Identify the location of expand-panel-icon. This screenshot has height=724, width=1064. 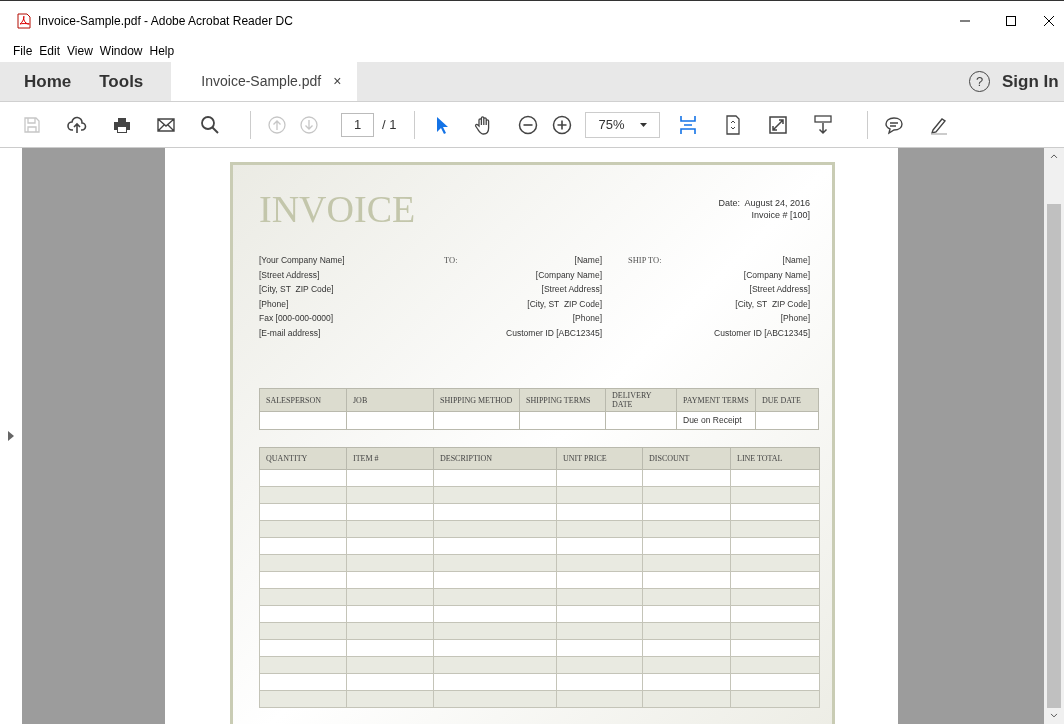
(11, 436).